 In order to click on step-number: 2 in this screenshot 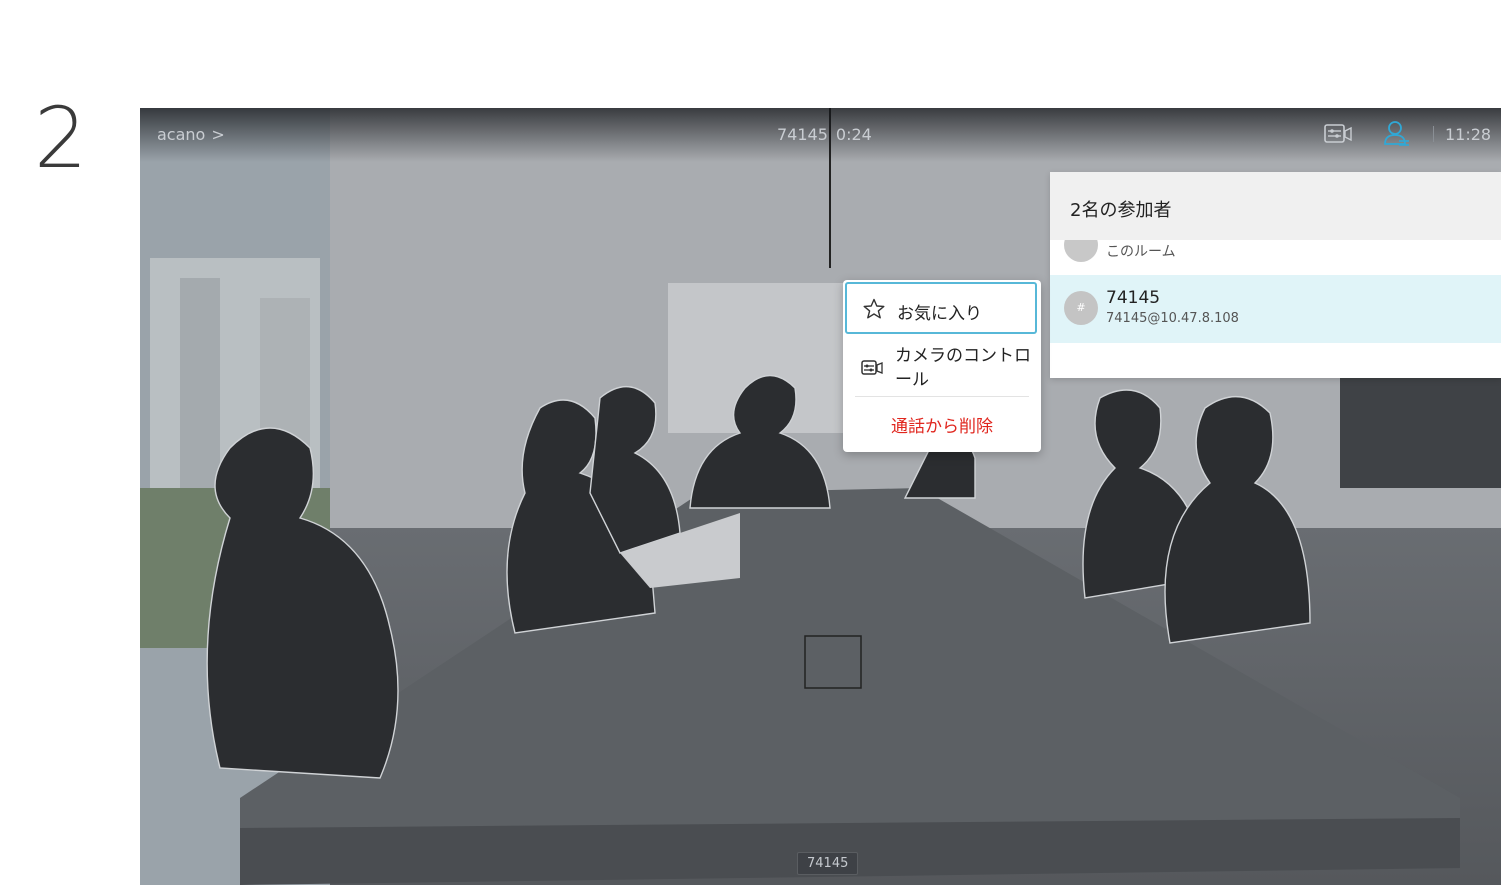, I will do `click(61, 138)`.